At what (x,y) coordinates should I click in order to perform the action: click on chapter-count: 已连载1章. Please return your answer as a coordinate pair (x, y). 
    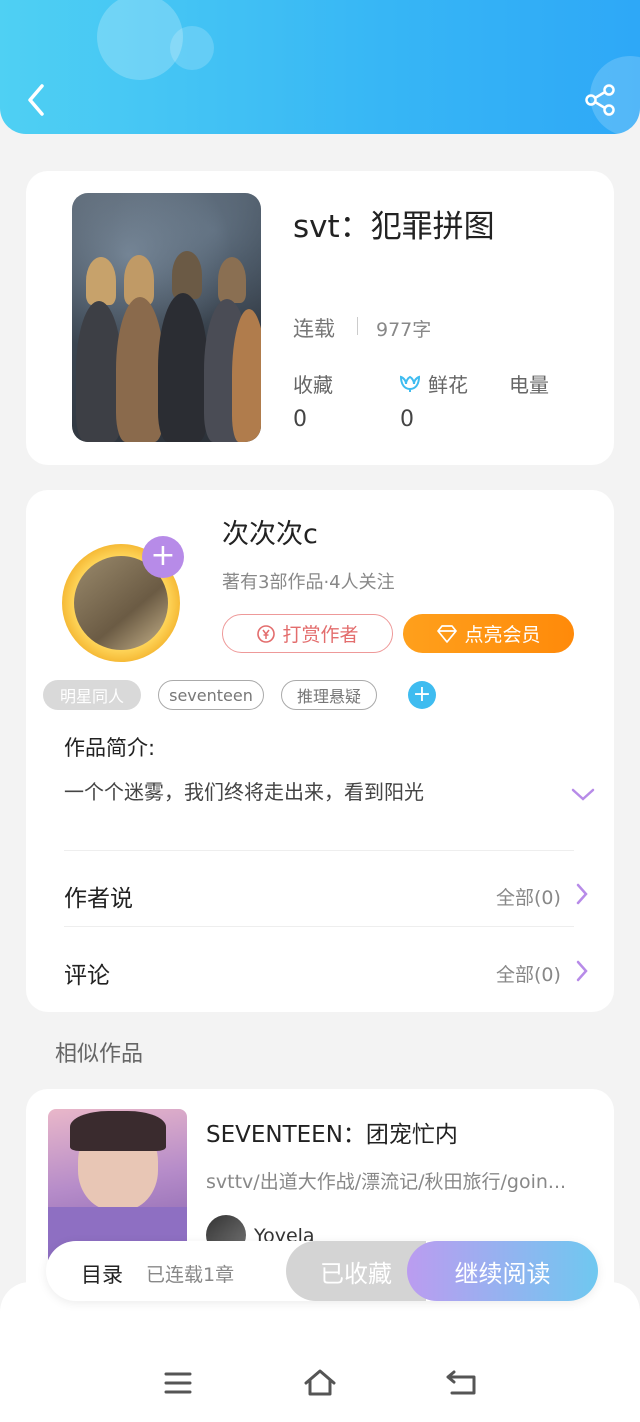
    Looking at the image, I should click on (190, 1275).